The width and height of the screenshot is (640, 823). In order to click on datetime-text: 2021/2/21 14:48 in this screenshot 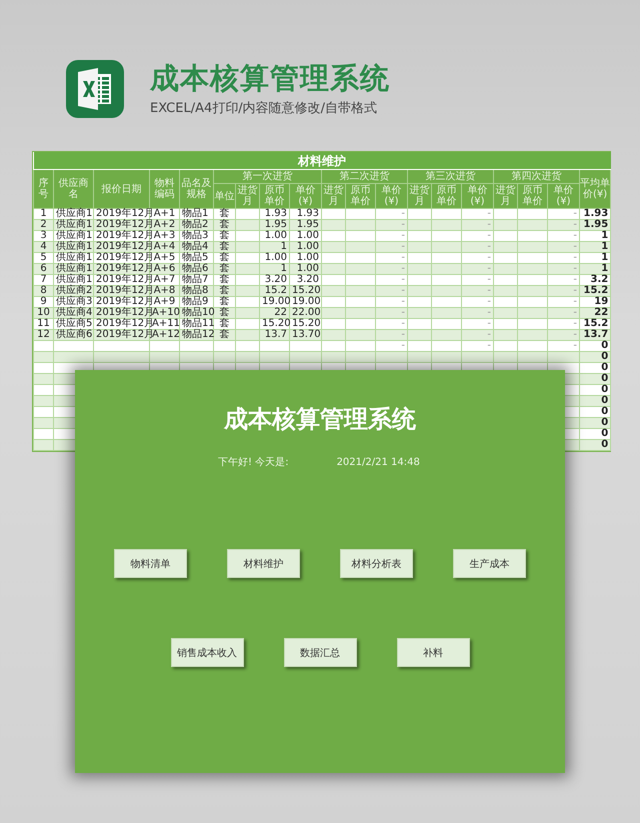, I will do `click(378, 463)`.